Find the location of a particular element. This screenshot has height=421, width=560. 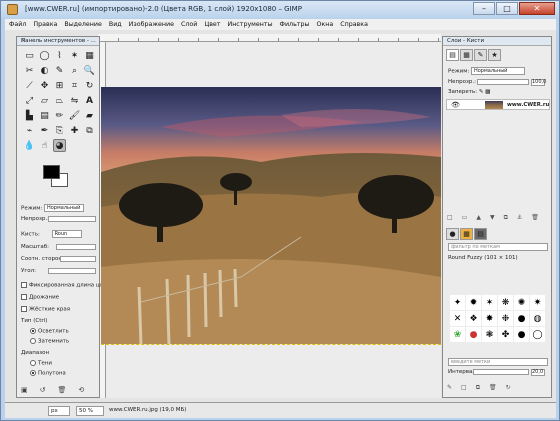

tab-gradients: ▤ is located at coordinates (480, 234).